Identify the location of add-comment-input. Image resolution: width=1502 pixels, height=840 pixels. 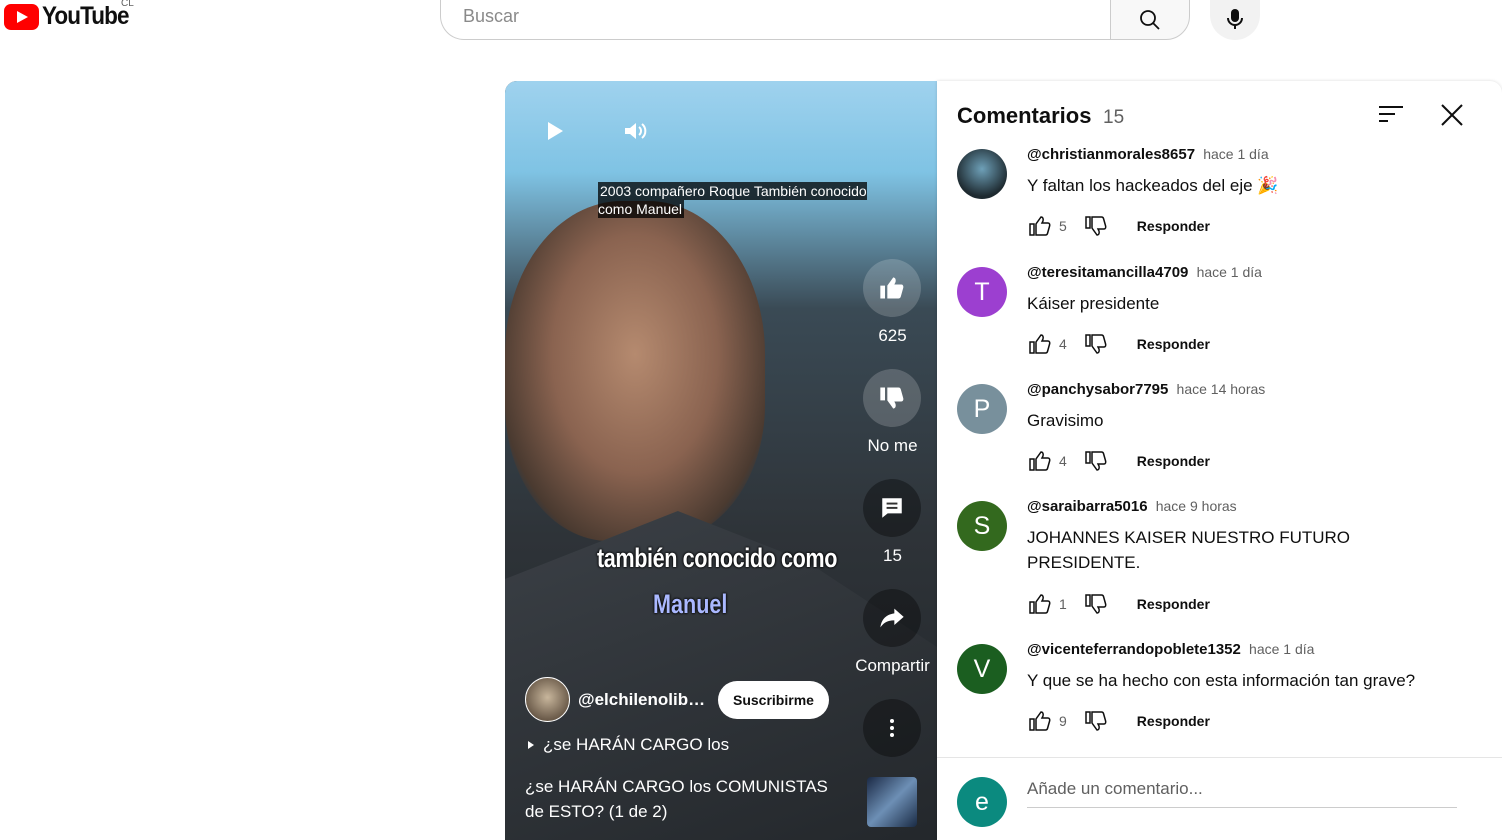
(1242, 793).